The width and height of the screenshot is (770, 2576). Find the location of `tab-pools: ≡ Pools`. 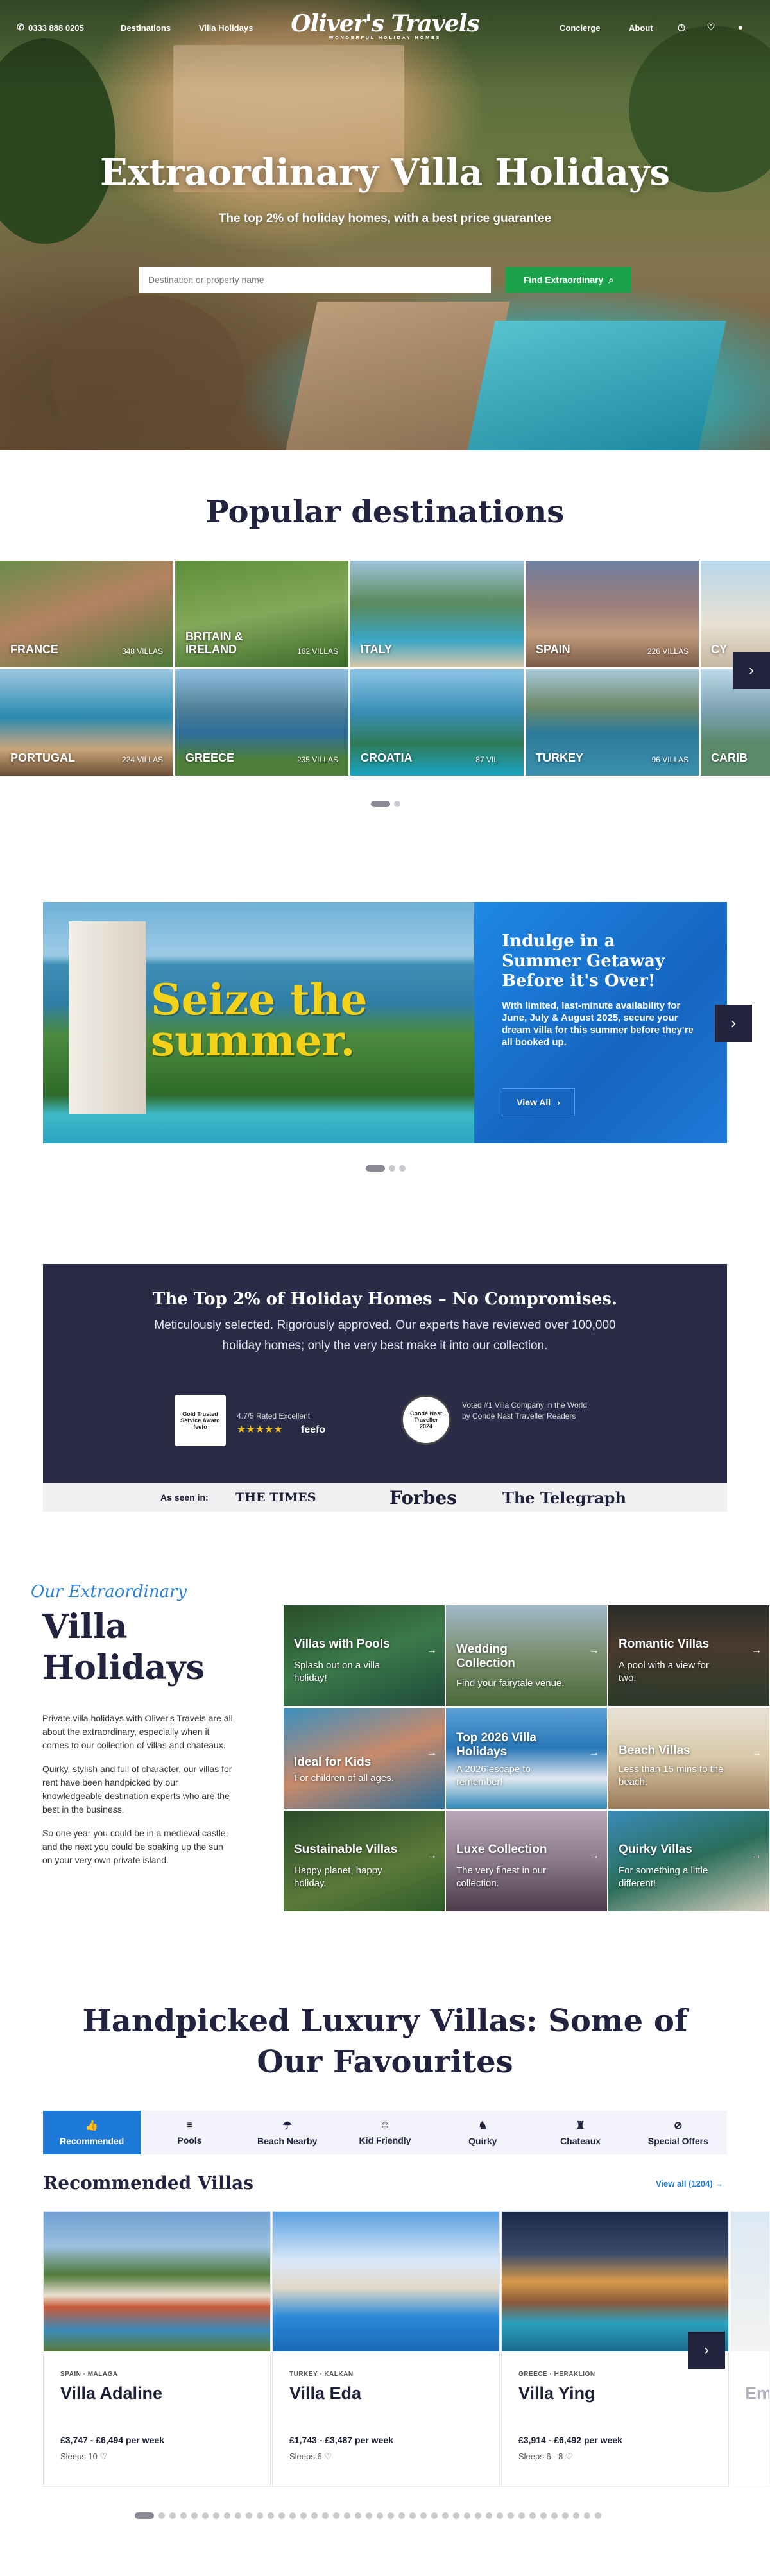

tab-pools: ≡ Pools is located at coordinates (190, 2132).